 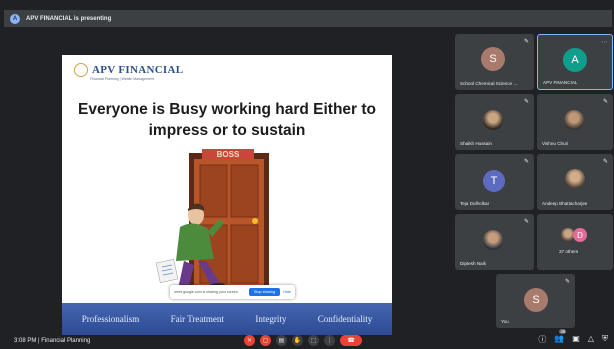 I want to click on info-icon: ⓘ, so click(x=542, y=339).